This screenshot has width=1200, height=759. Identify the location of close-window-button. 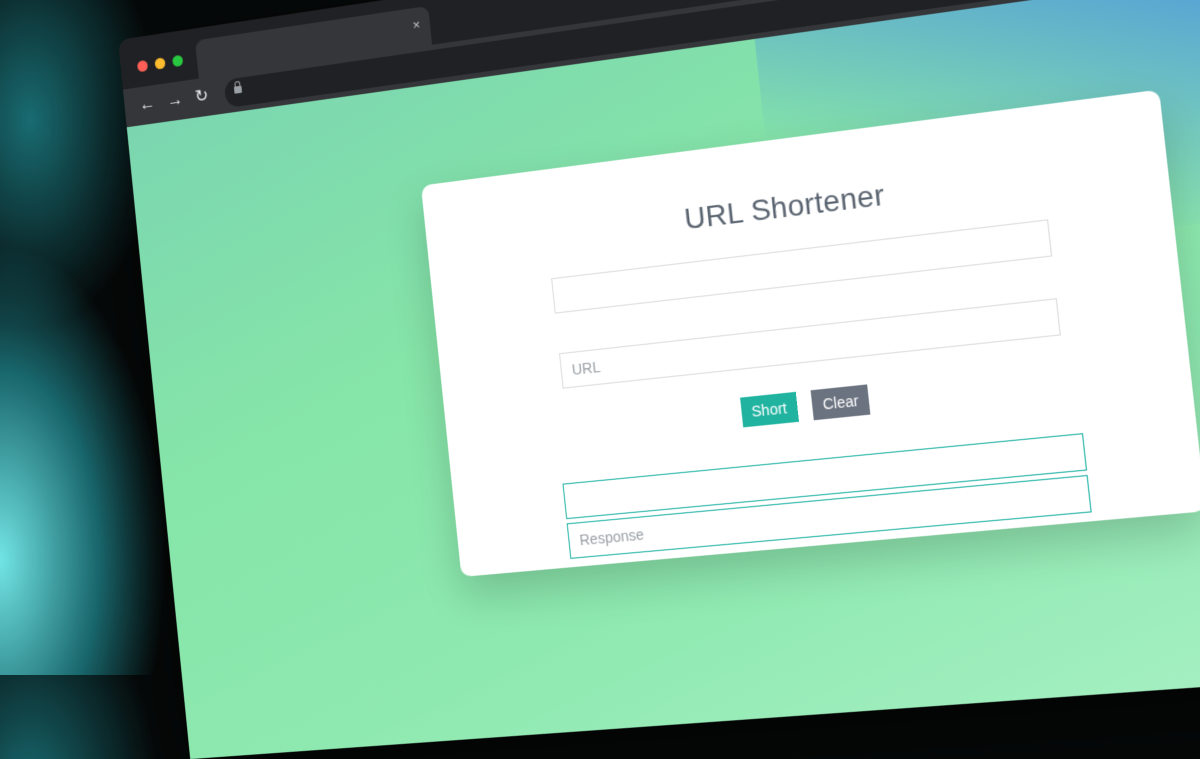
(142, 66).